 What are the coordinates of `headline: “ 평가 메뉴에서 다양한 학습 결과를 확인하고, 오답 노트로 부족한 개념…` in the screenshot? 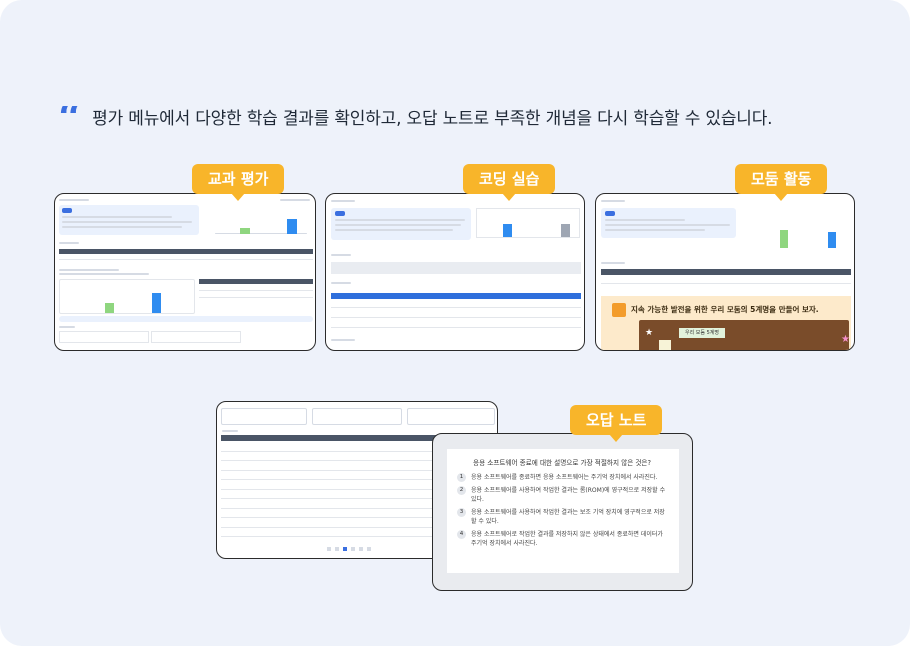 It's located at (415, 117).